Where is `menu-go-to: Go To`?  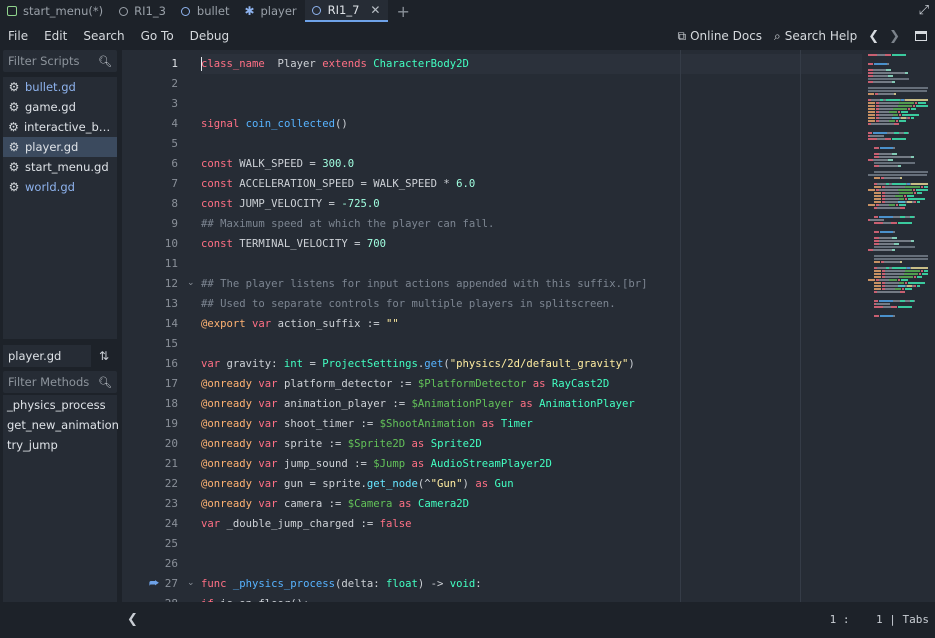 menu-go-to: Go To is located at coordinates (157, 36).